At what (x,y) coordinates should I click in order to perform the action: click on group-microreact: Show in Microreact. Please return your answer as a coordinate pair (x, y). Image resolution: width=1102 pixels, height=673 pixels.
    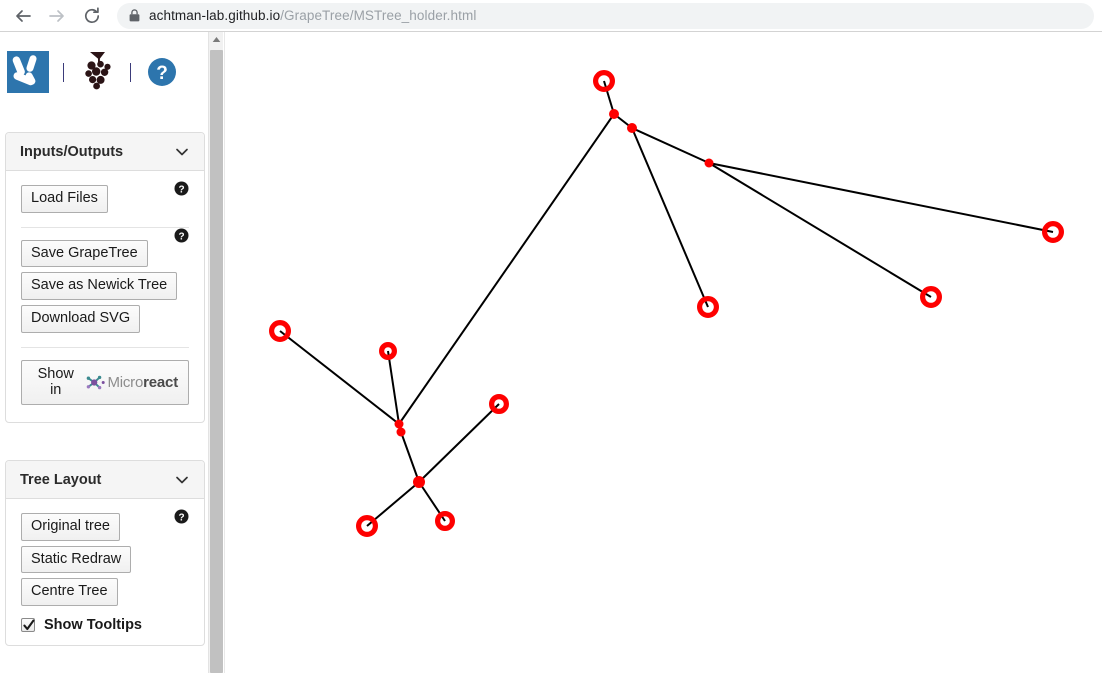
    Looking at the image, I should click on (105, 378).